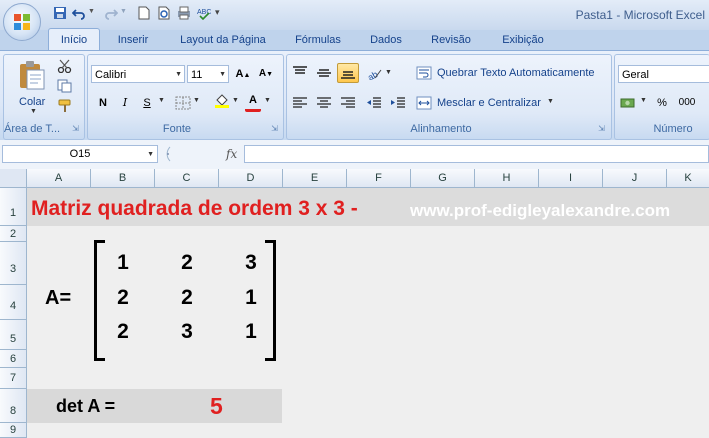  Describe the element at coordinates (315, 178) in the screenshot. I see `column-header-e: E` at that location.